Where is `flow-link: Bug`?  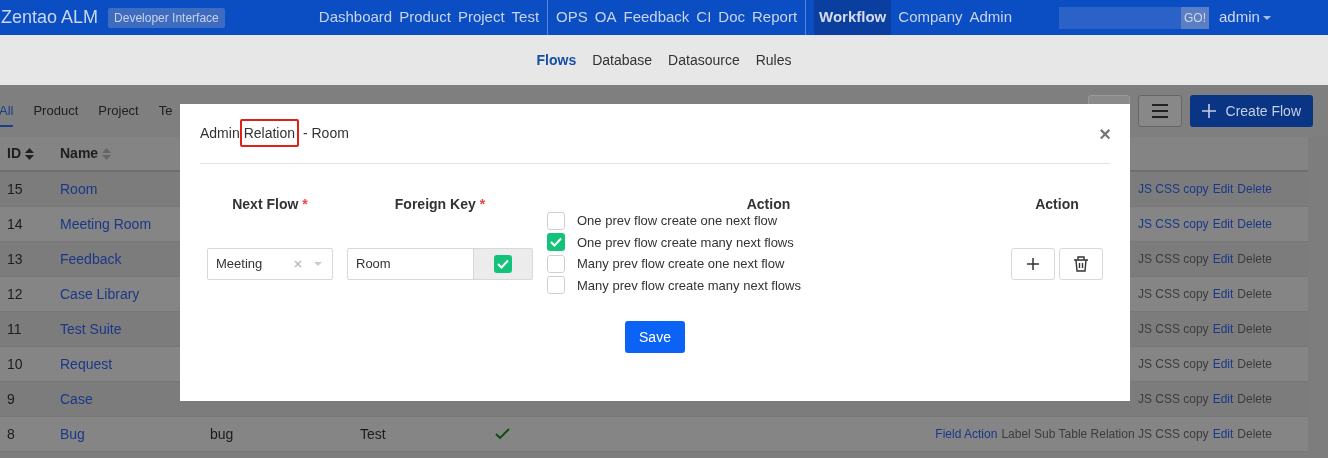
flow-link: Bug is located at coordinates (135, 434).